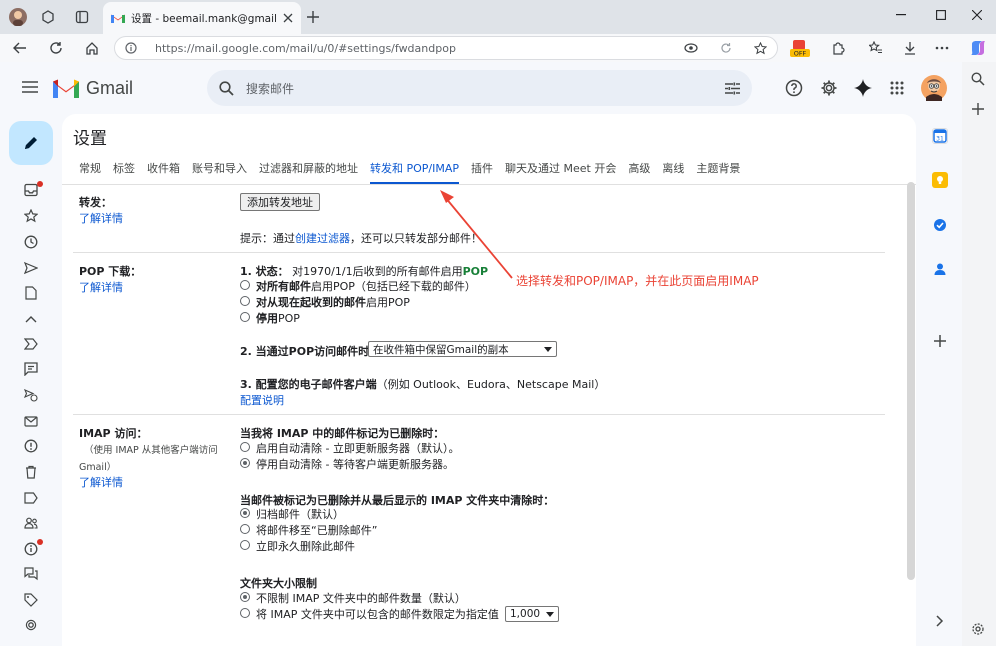 The image size is (996, 646). What do you see at coordinates (940, 621) in the screenshot?
I see `expand-side-panel-icon` at bounding box center [940, 621].